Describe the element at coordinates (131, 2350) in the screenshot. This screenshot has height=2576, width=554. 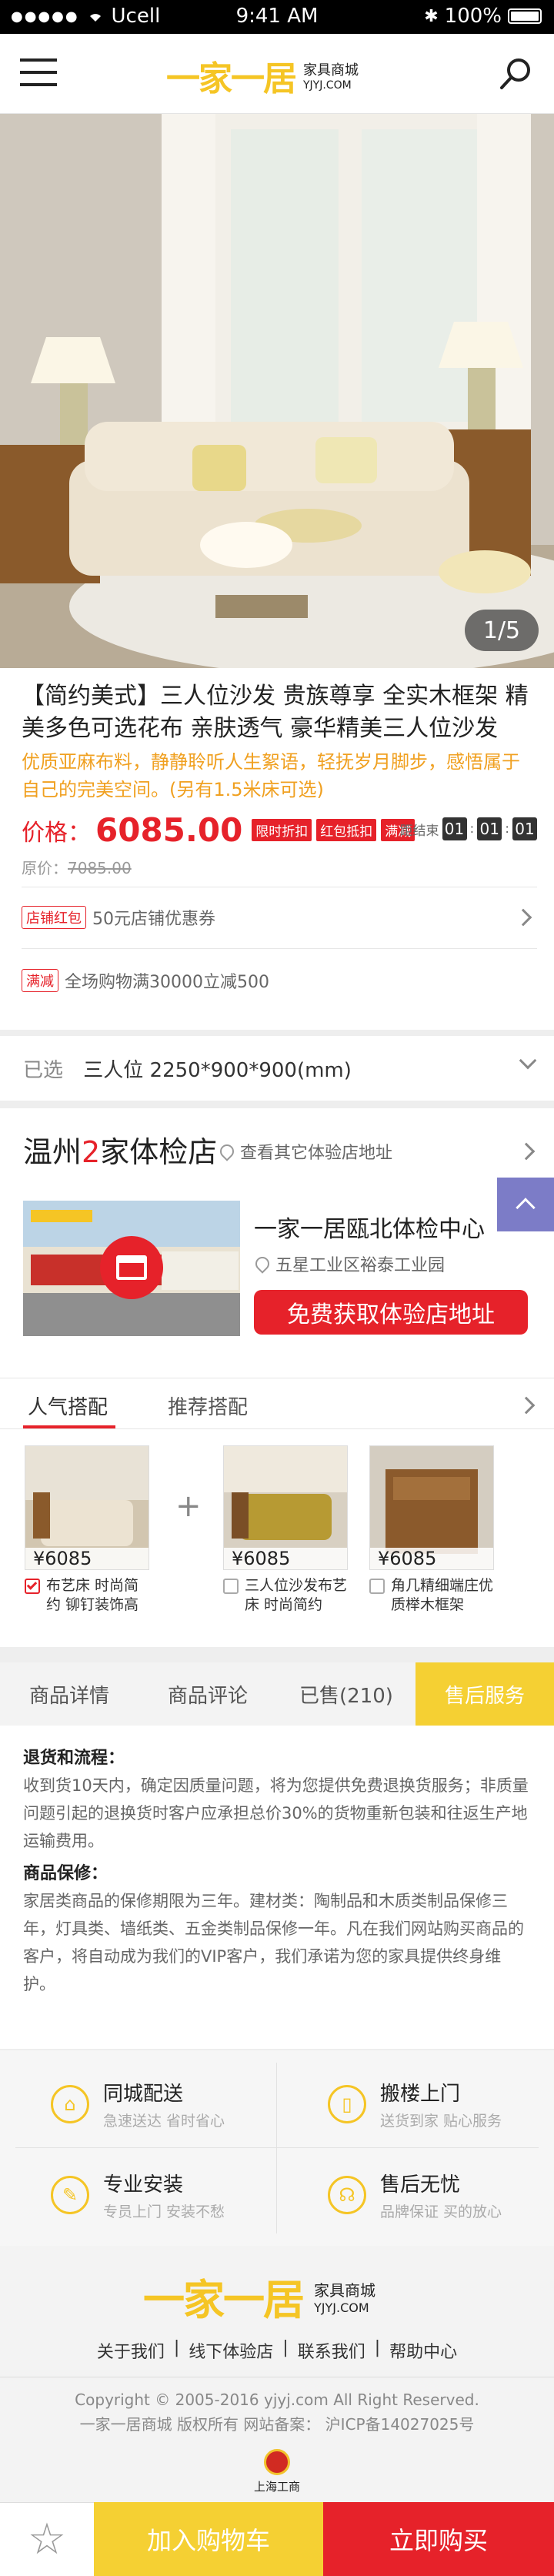
I see `footer-link-about: 关于我们` at that location.